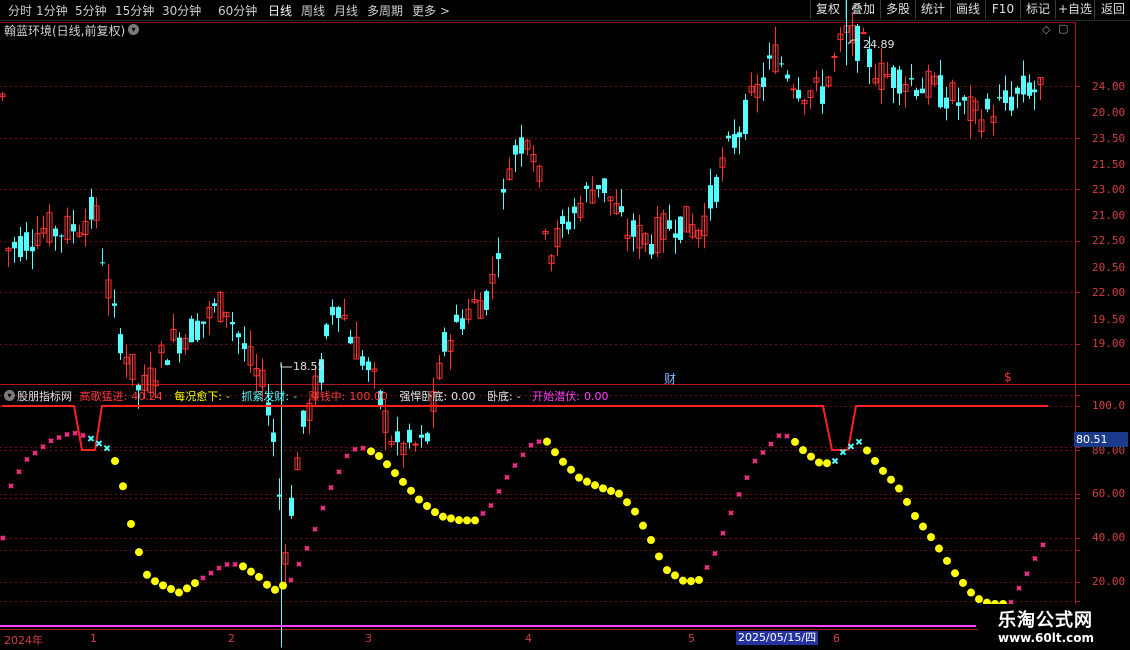  What do you see at coordinates (280, 10) in the screenshot?
I see `period-daily: 日线` at bounding box center [280, 10].